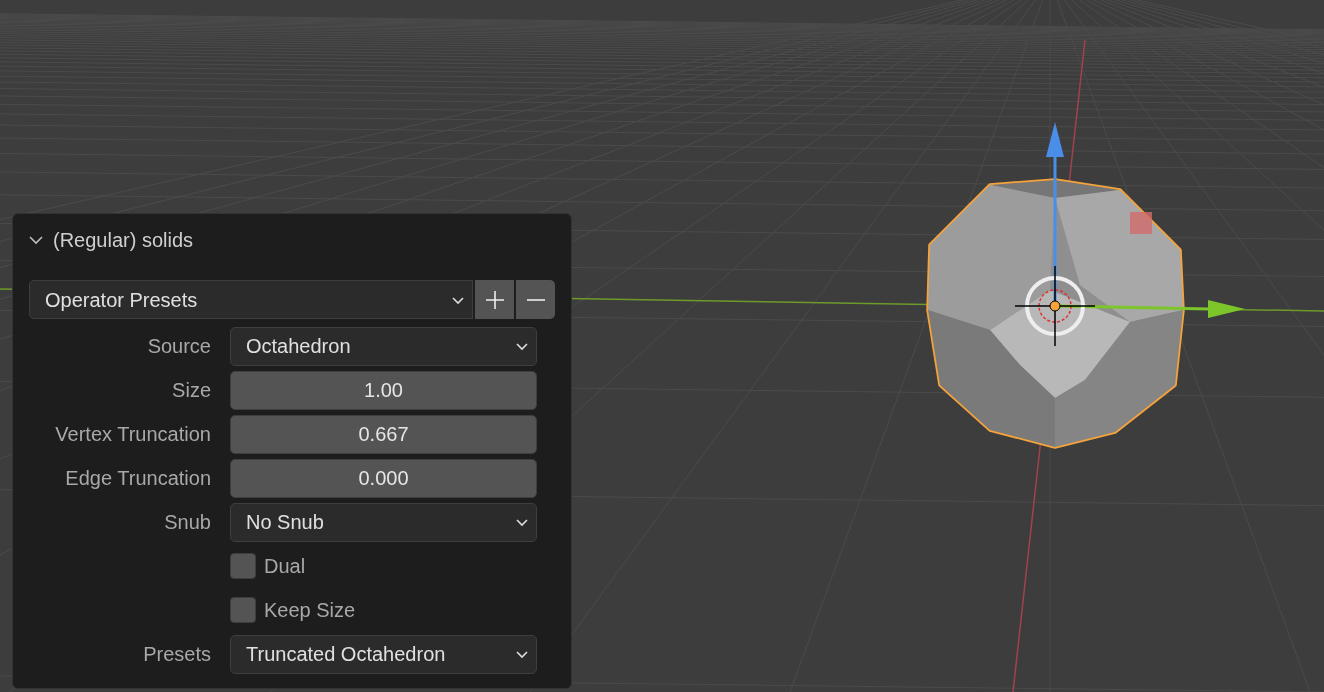 The height and width of the screenshot is (692, 1324). What do you see at coordinates (138, 478) in the screenshot?
I see `field-label: Edge Truncation` at bounding box center [138, 478].